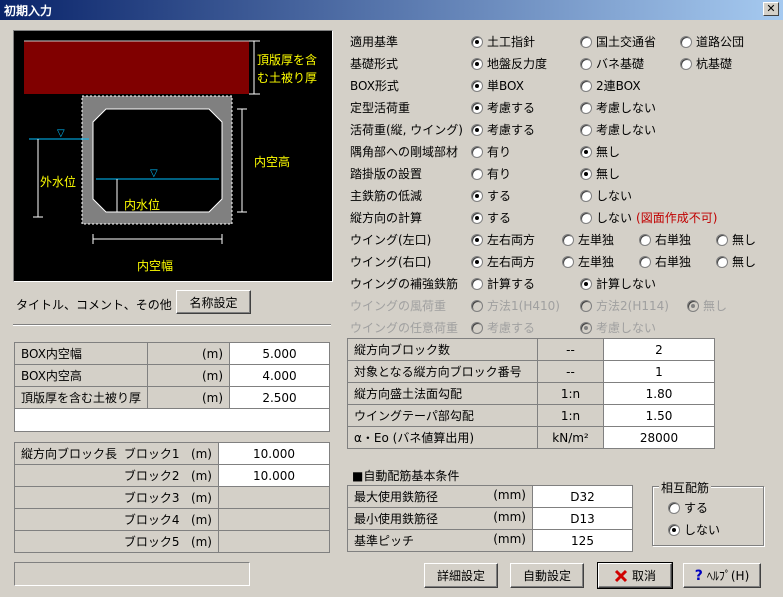  What do you see at coordinates (461, 575) in the screenshot?
I see `detail-settings-button: 詳細設定` at bounding box center [461, 575].